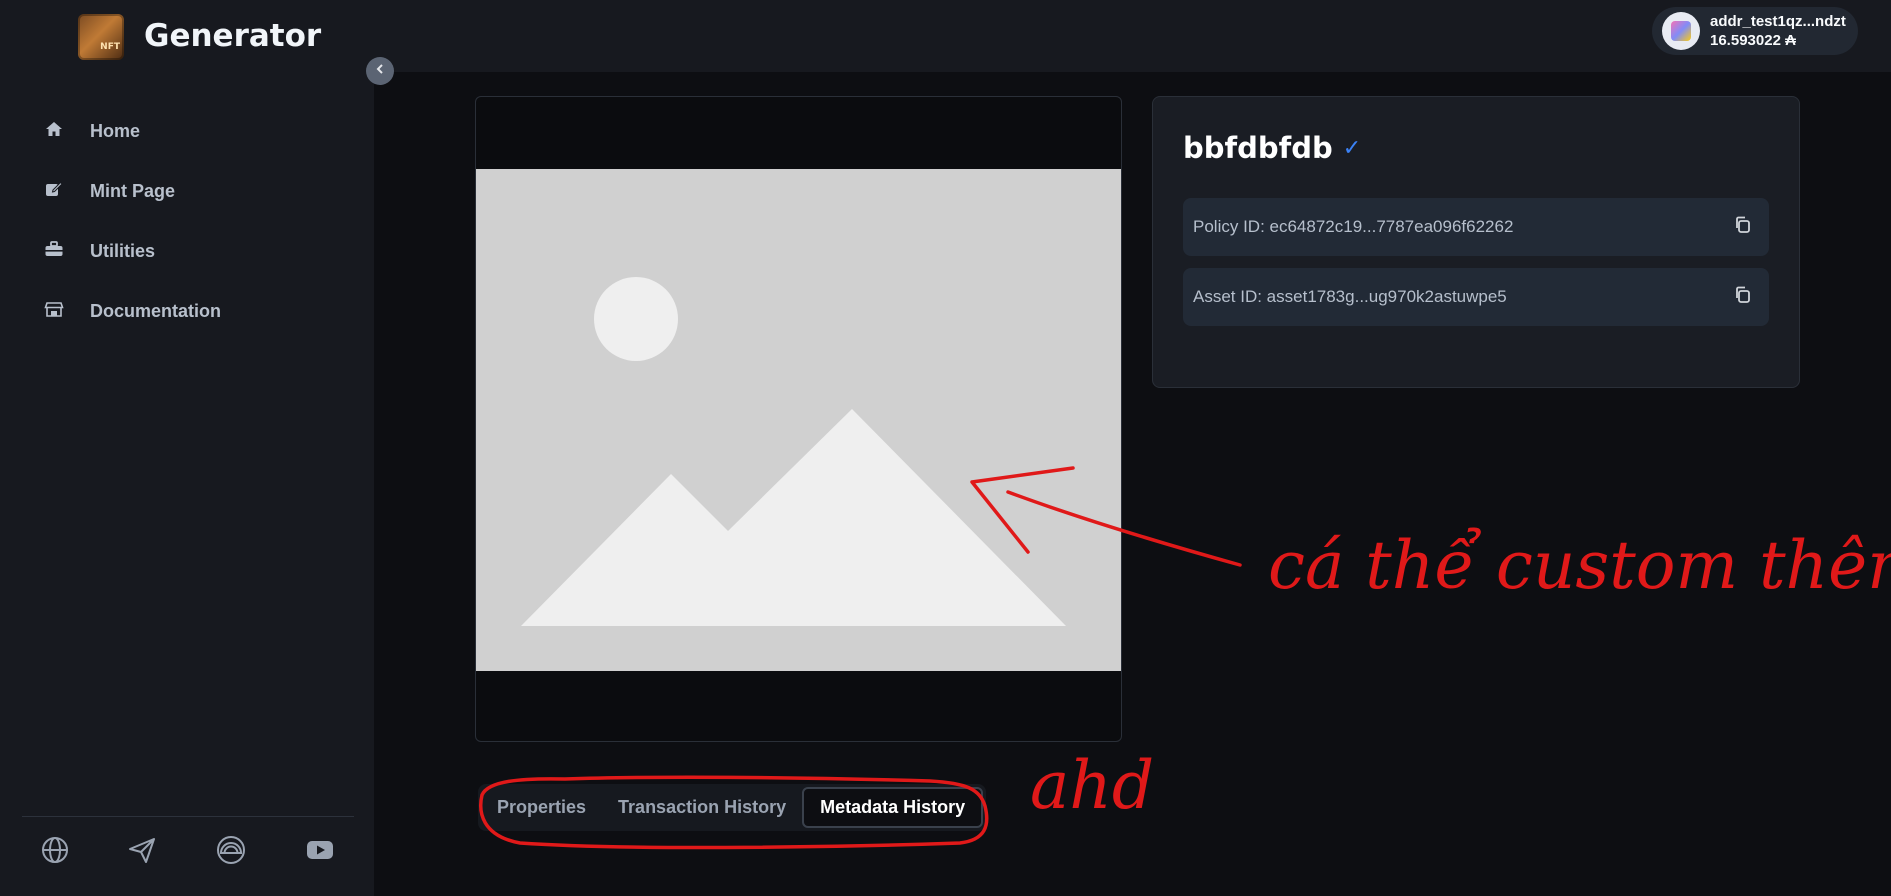  I want to click on wallet-button: addr_test1qz...ndzt 16.593022 ₳, so click(1755, 31).